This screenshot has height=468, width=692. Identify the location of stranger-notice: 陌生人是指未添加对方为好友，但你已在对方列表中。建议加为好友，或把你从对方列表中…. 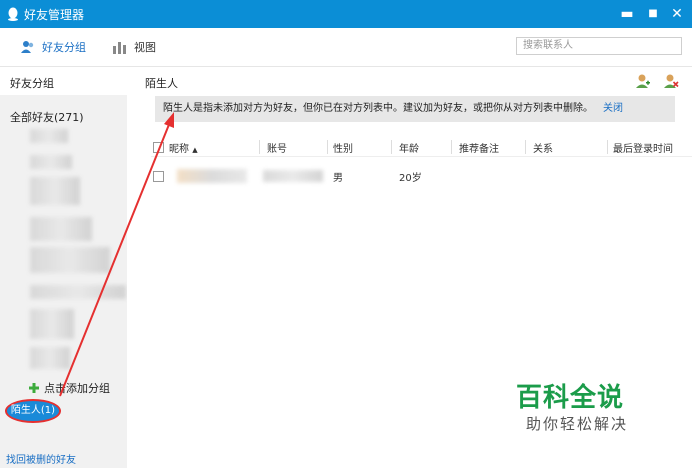
(415, 109).